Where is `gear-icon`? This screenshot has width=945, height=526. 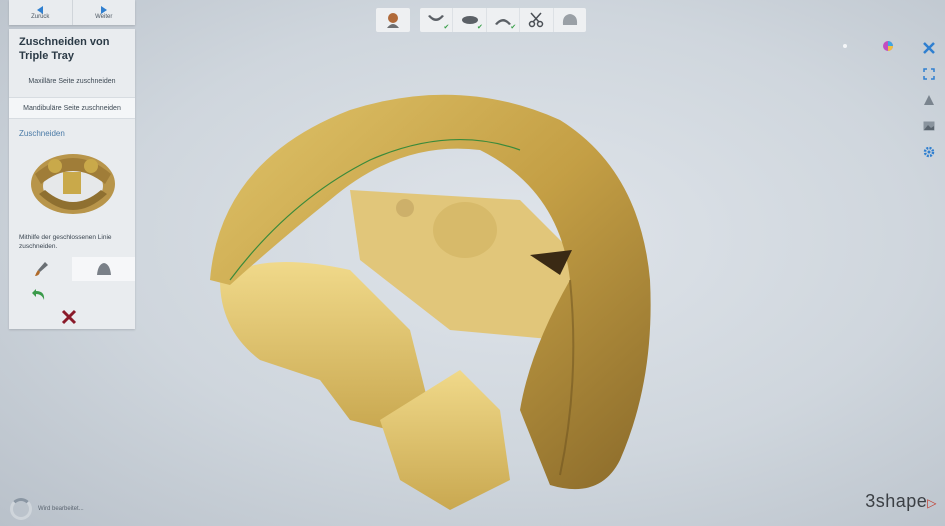
gear-icon is located at coordinates (929, 152).